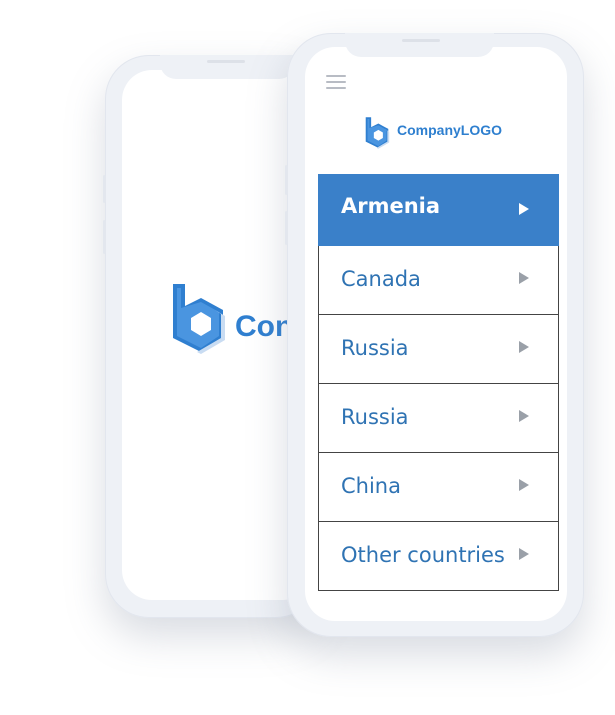 Image resolution: width=615 pixels, height=715 pixels. I want to click on splash-logo-text: Con, so click(264, 326).